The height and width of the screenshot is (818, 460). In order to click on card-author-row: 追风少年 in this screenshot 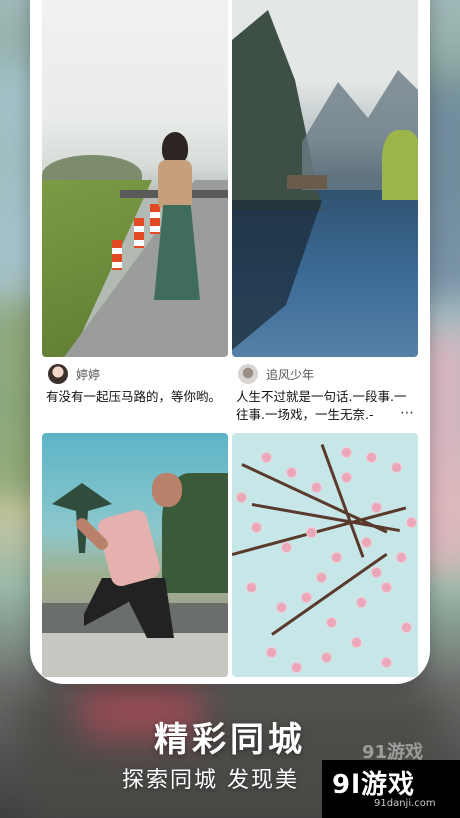, I will do `click(328, 375)`.